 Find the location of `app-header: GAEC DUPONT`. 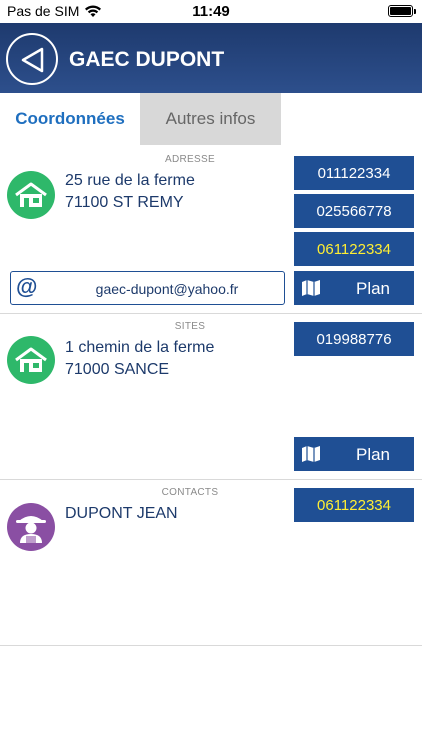

app-header: GAEC DUPONT is located at coordinates (211, 58).